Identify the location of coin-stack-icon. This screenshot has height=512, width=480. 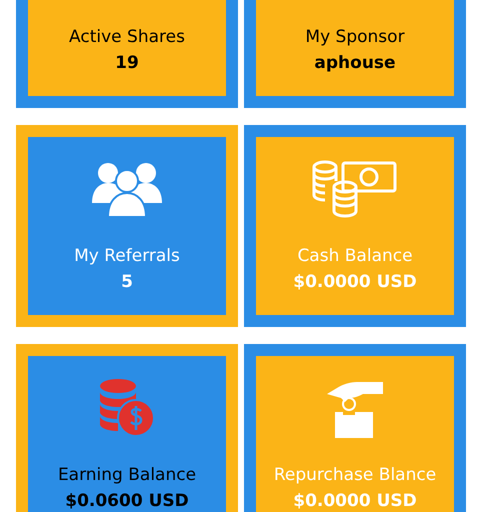
(127, 408).